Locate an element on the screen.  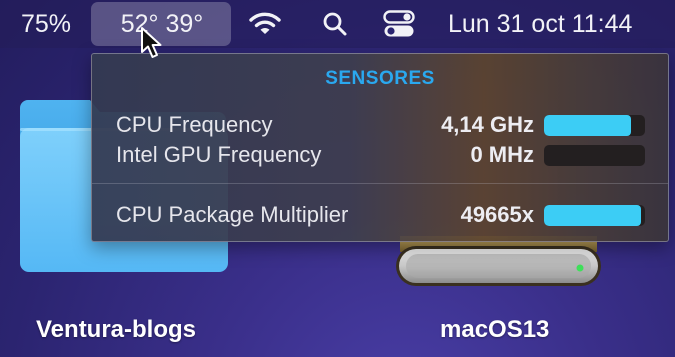
sensor-row-cpu-frequency: CPU Frequency 4,14 GHz is located at coordinates (380, 125).